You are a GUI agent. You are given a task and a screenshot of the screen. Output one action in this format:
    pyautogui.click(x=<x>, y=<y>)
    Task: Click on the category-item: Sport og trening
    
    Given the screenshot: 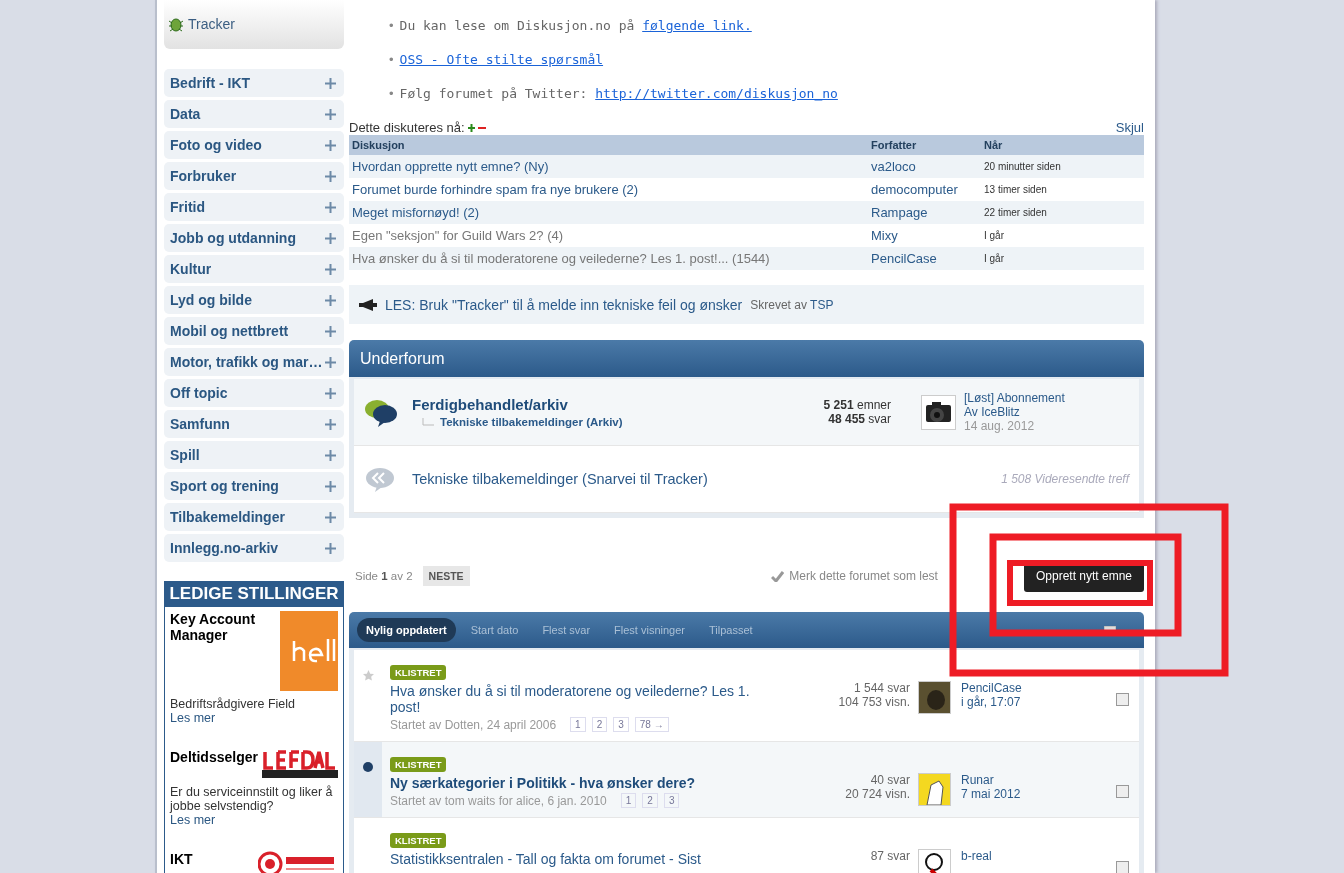 What is the action you would take?
    pyautogui.click(x=254, y=486)
    